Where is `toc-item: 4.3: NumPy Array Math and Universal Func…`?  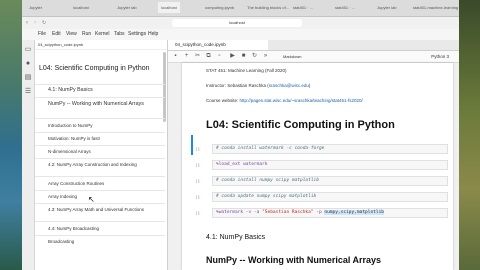
toc-item: 4.3: NumPy Array Math and Universal Func… is located at coordinates (100, 210).